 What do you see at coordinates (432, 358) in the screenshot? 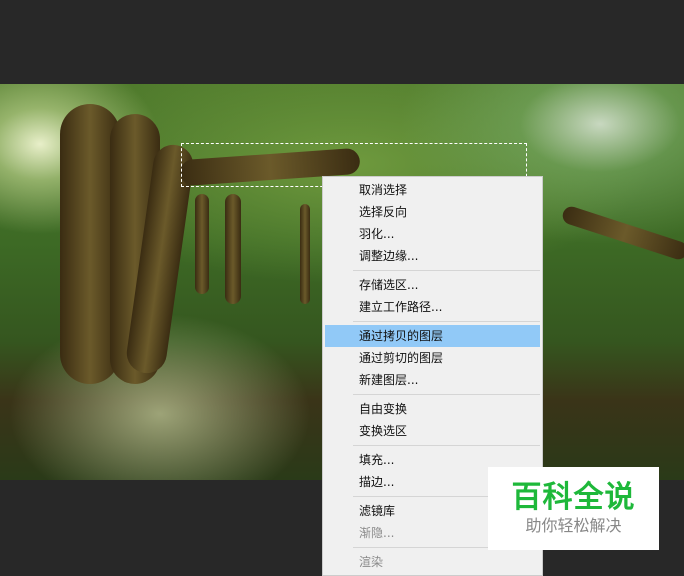
I see `menu-item-layer-via-cut: 通过剪切的图层` at bounding box center [432, 358].